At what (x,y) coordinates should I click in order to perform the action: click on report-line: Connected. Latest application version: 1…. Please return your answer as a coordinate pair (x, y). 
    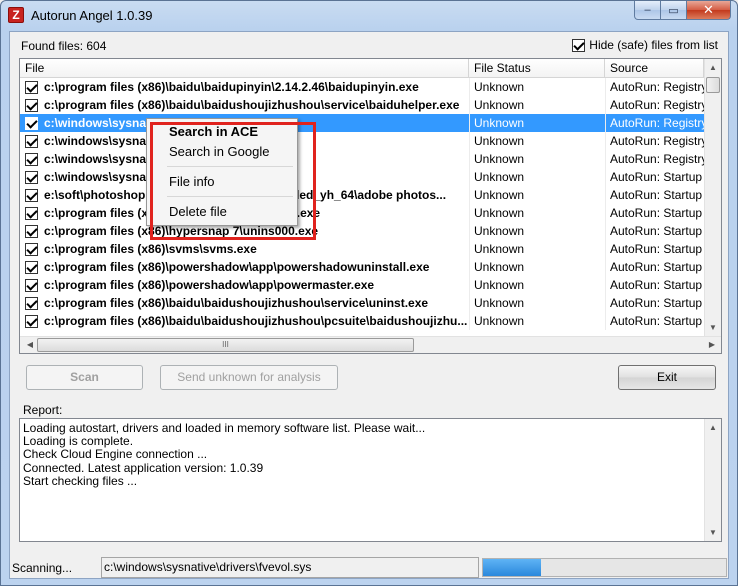
    Looking at the image, I should click on (143, 467).